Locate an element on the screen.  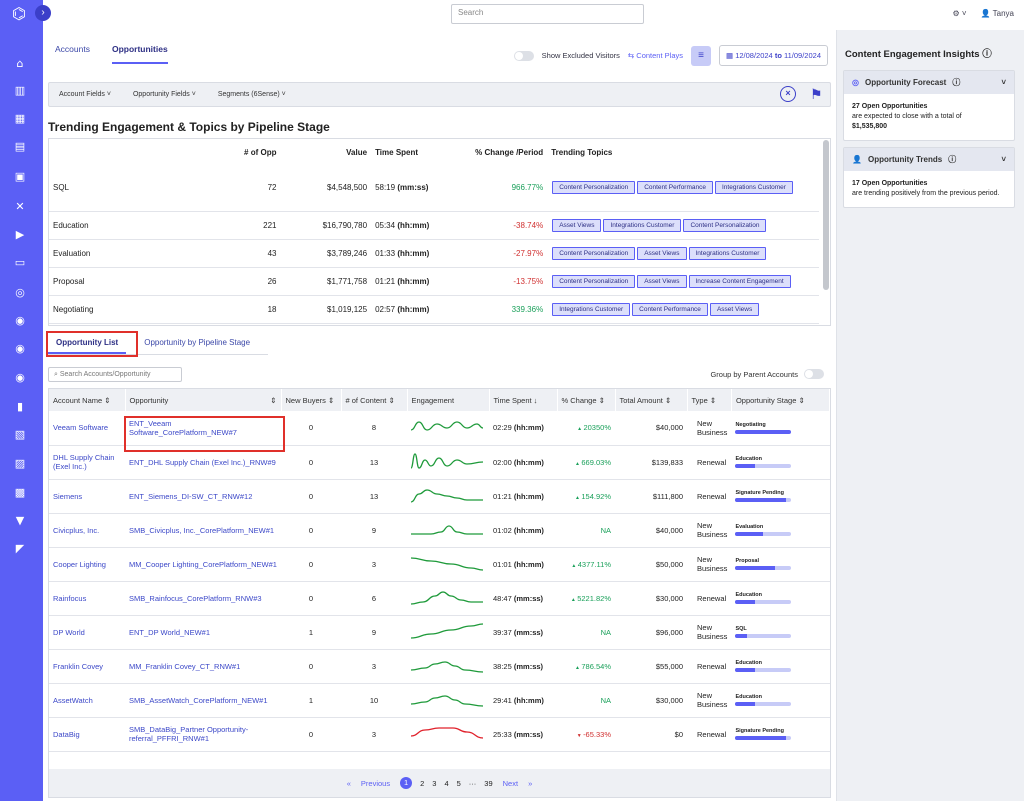
col-new-buyers: New Buyers ⇕ is located at coordinates (311, 400).